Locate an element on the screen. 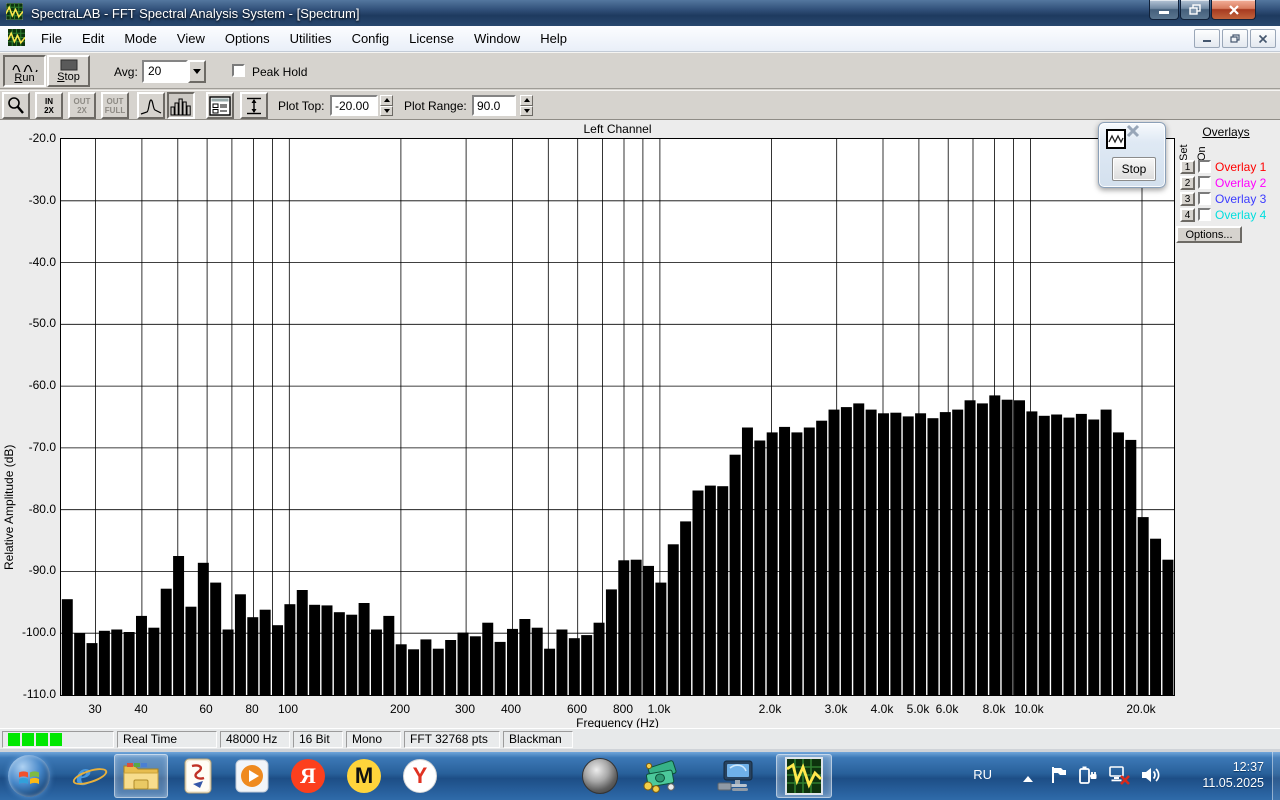 The width and height of the screenshot is (1280, 800). status-panel-1: 48000 Hz is located at coordinates (255, 739).